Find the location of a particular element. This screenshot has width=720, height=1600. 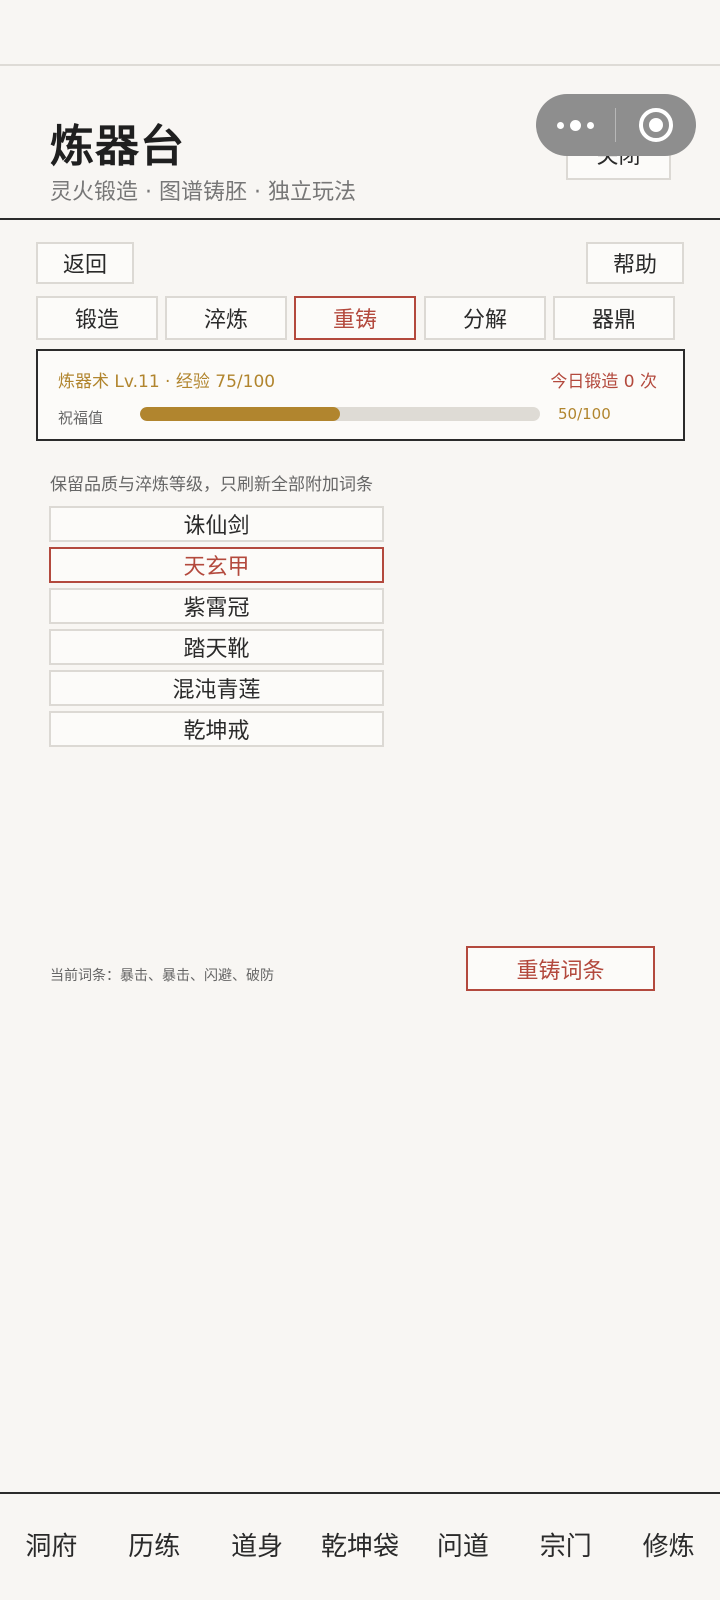

tab-recast: 重铸 is located at coordinates (355, 318).